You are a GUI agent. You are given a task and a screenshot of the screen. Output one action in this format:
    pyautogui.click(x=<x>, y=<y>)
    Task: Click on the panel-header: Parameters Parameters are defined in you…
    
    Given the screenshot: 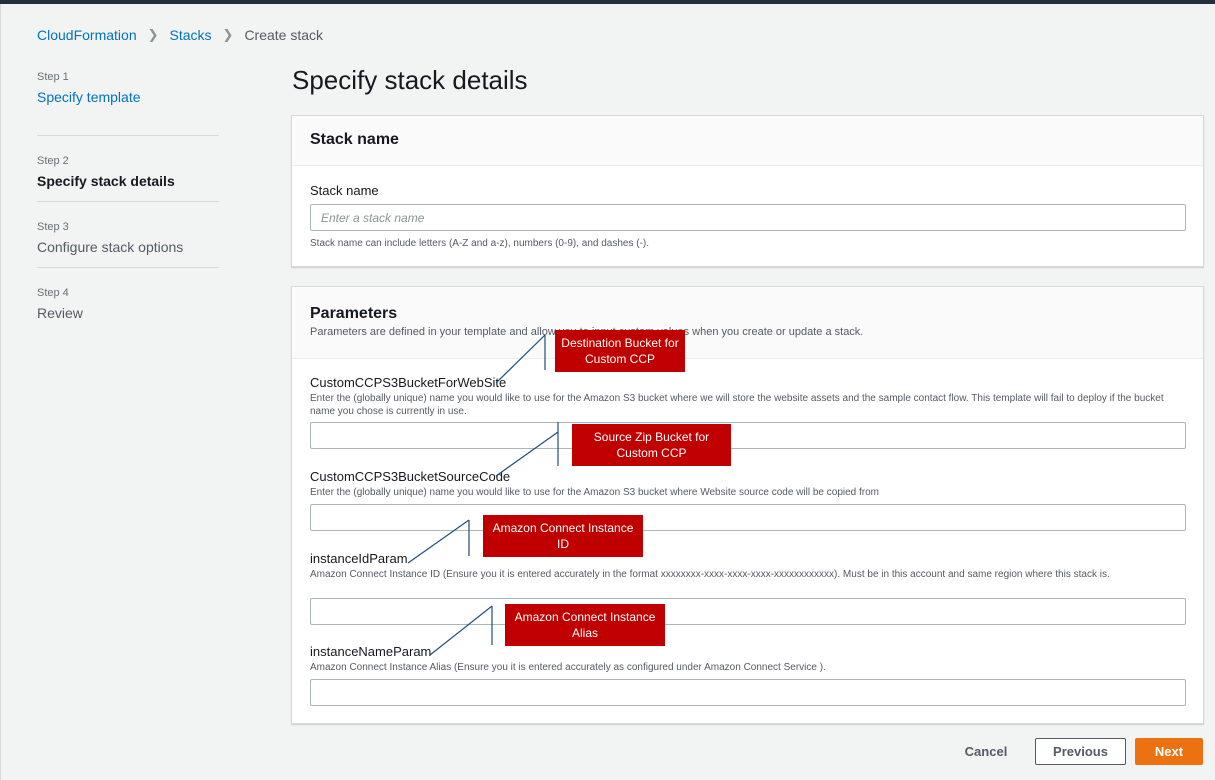 What is the action you would take?
    pyautogui.click(x=747, y=323)
    